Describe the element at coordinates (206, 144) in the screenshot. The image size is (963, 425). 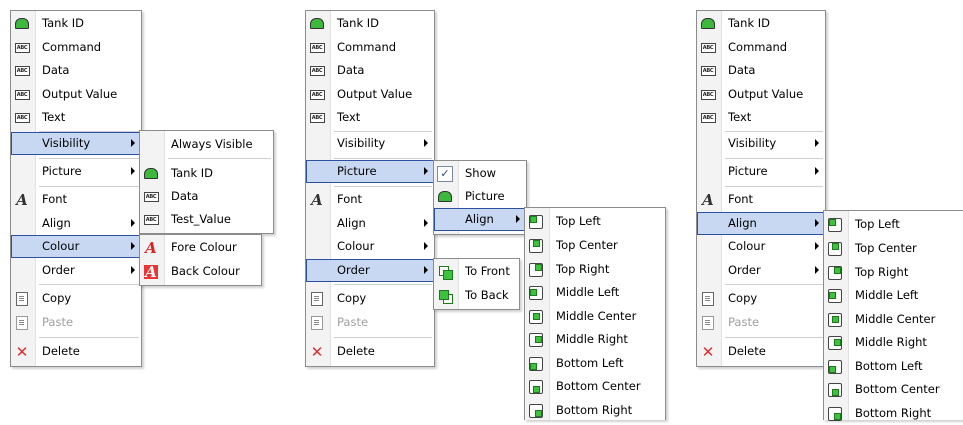
I see `menu-item-always-visible: Always Visible` at that location.